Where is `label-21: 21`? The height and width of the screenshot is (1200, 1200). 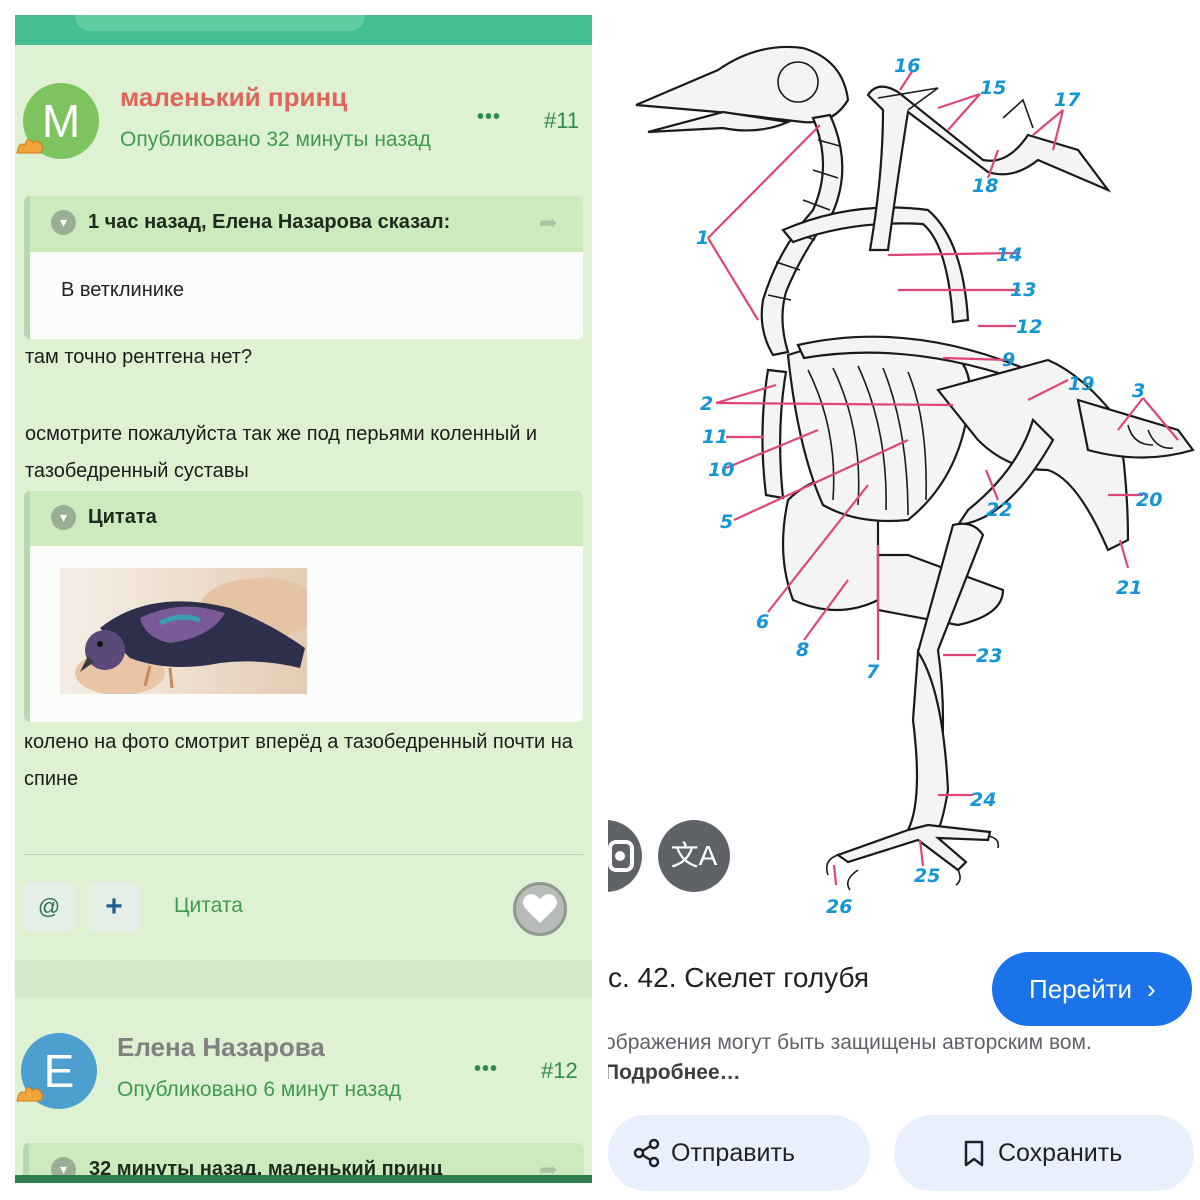 label-21: 21 is located at coordinates (1129, 588).